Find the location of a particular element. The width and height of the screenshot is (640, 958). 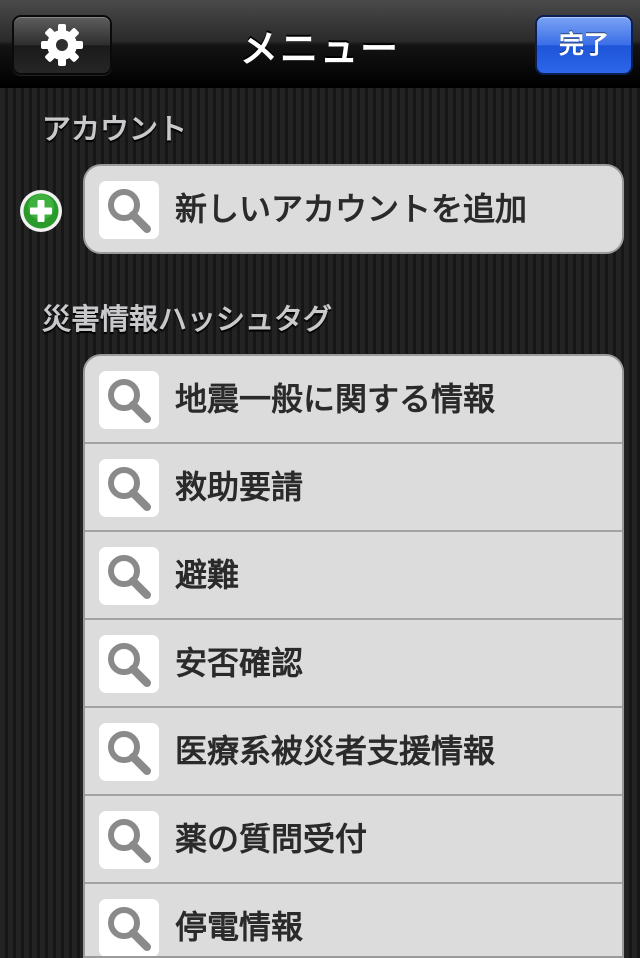

hashtag-row: 安否確認 is located at coordinates (353, 664).